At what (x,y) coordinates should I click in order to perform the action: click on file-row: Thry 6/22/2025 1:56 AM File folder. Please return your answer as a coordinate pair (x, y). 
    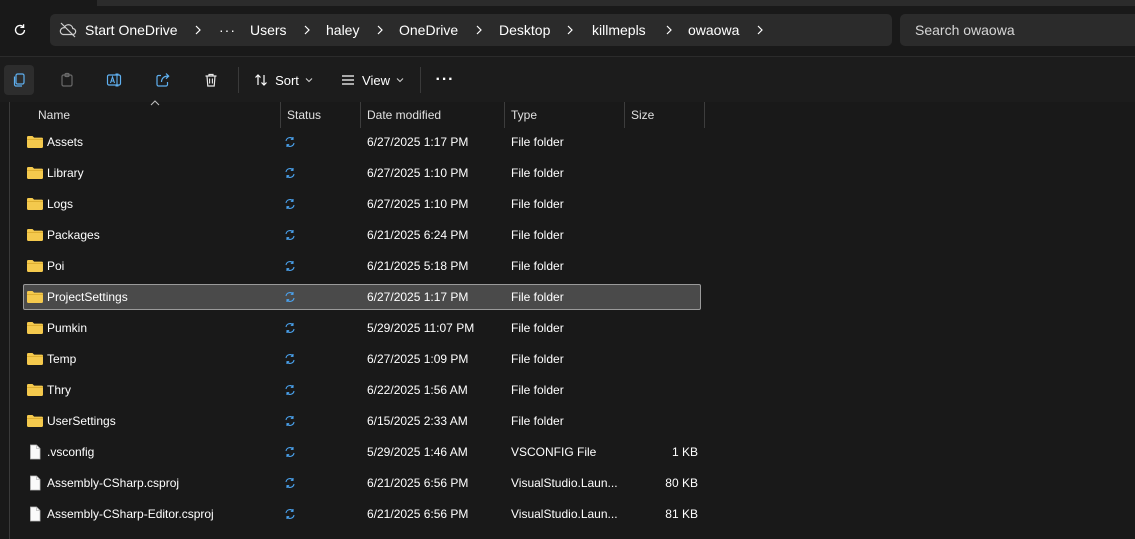
    Looking at the image, I should click on (362, 390).